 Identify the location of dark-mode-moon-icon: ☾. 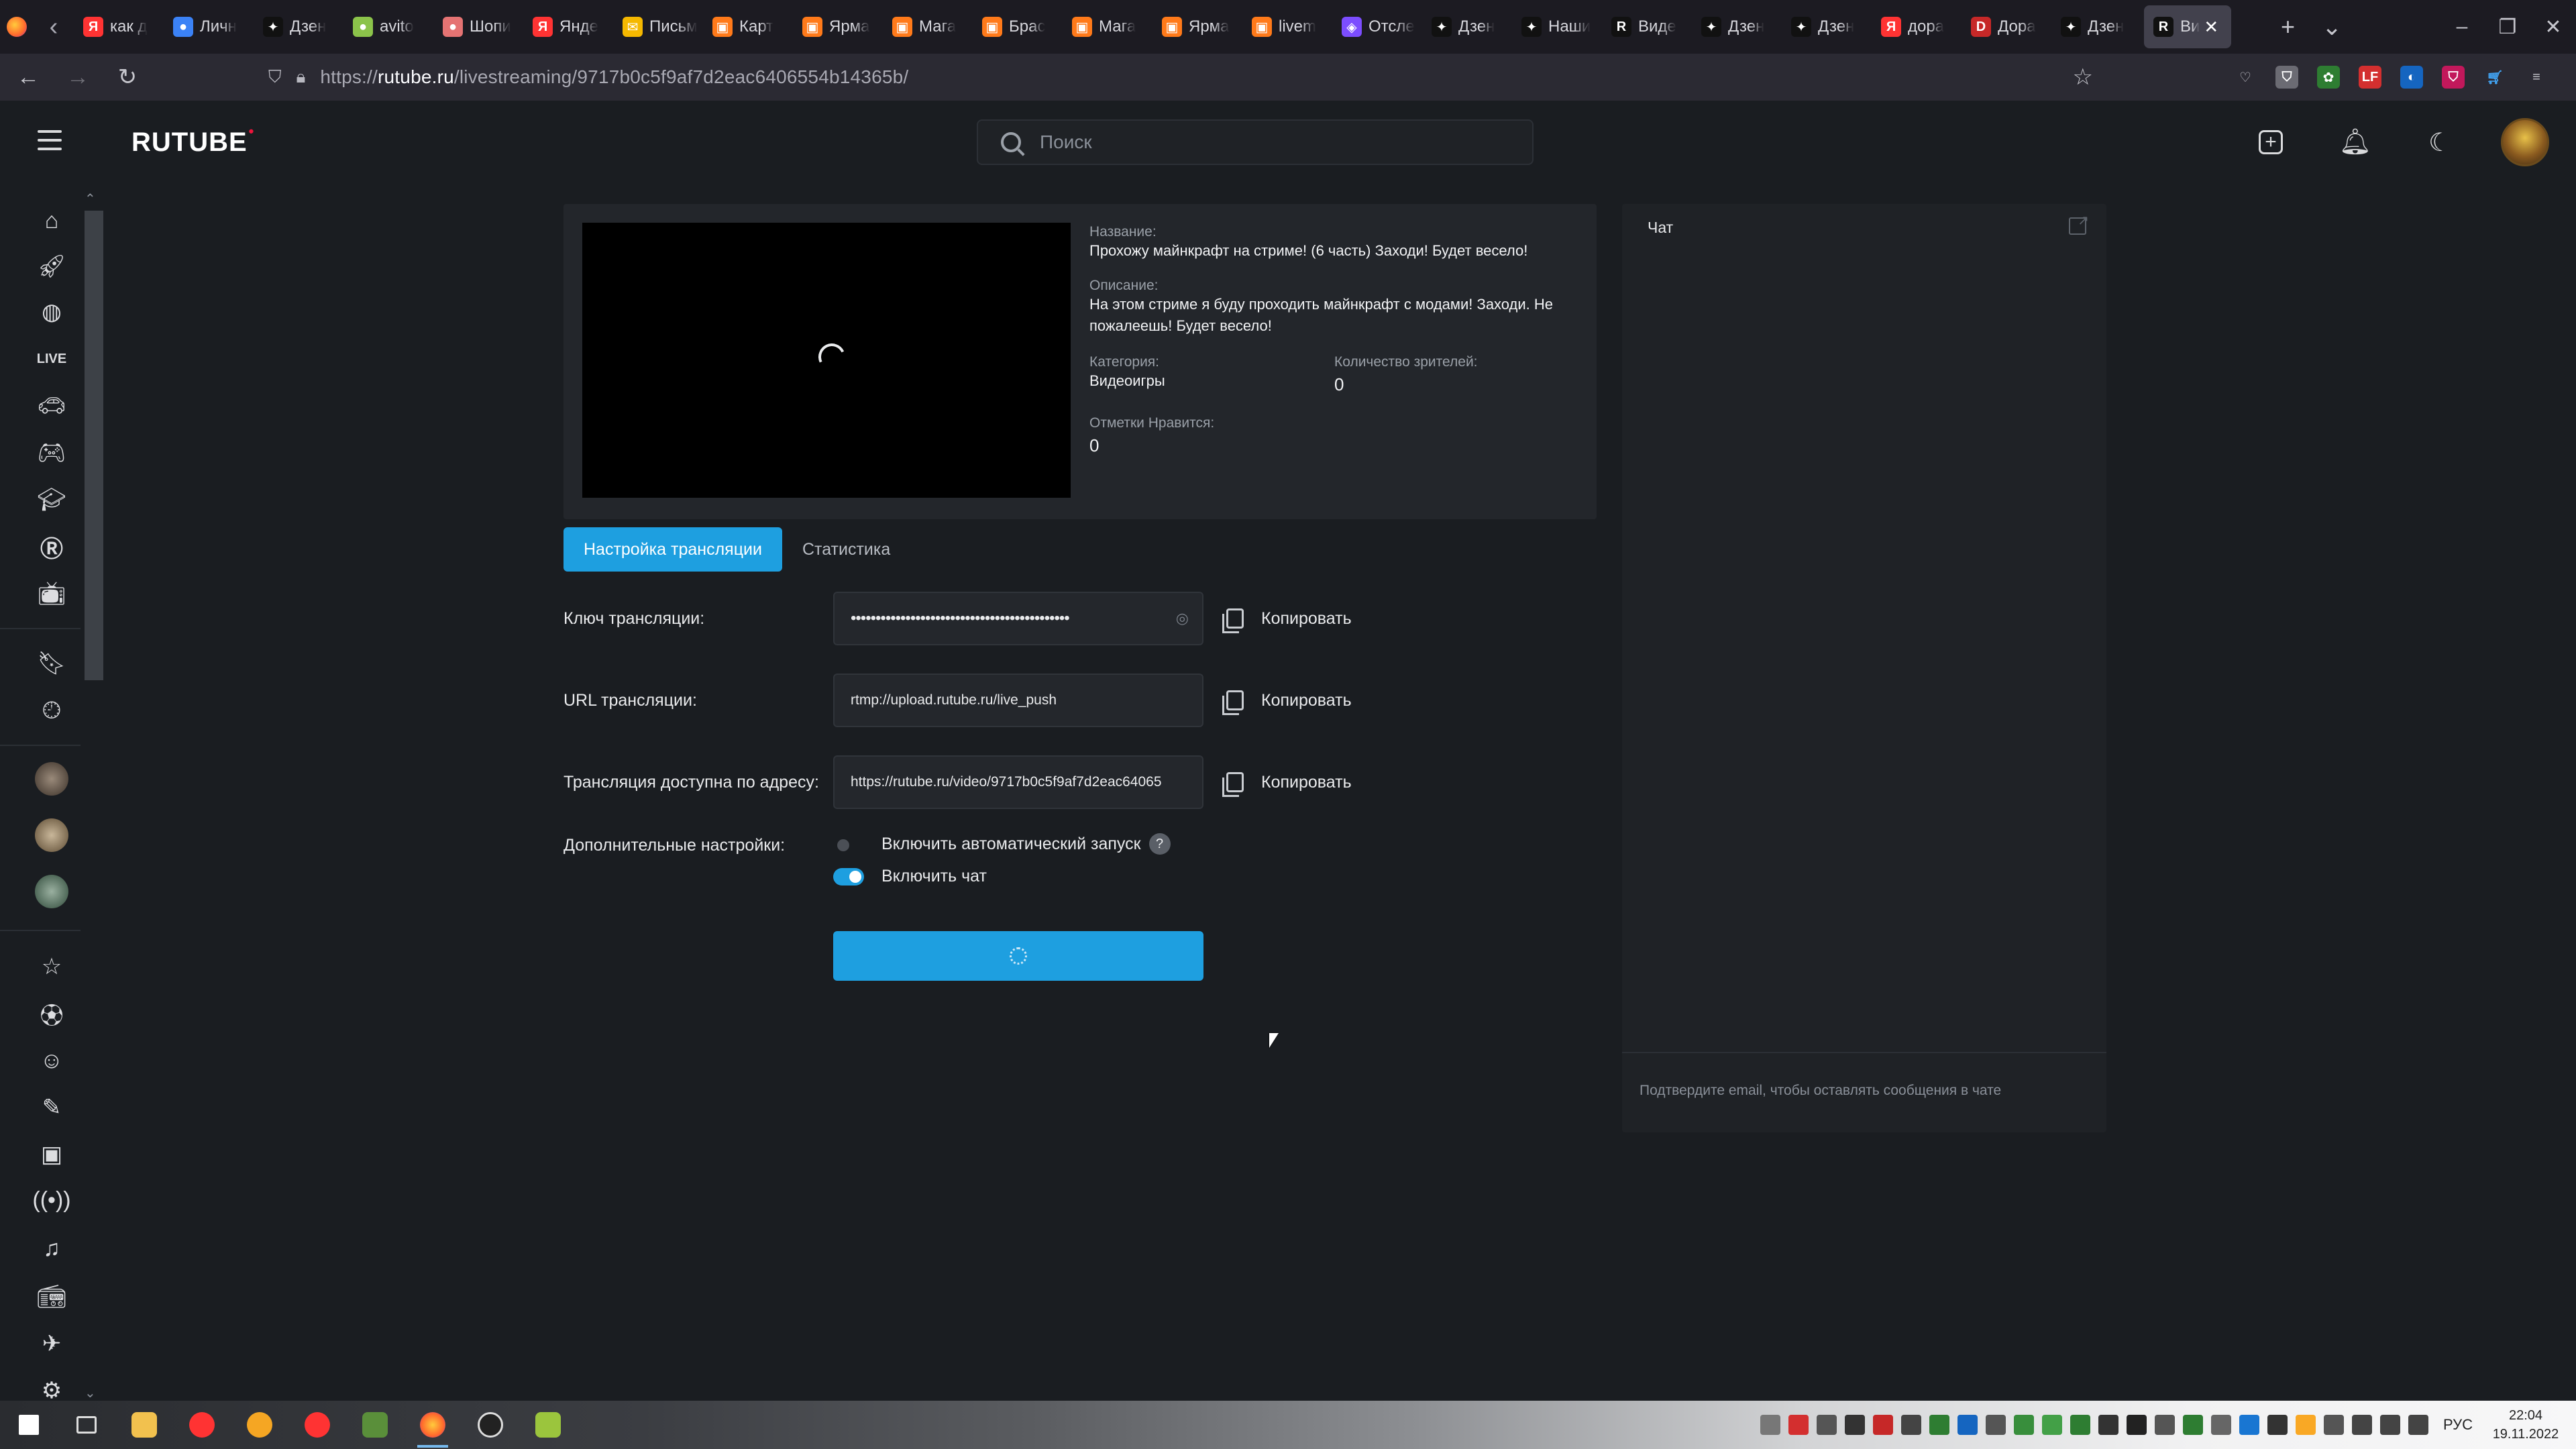
(2439, 142).